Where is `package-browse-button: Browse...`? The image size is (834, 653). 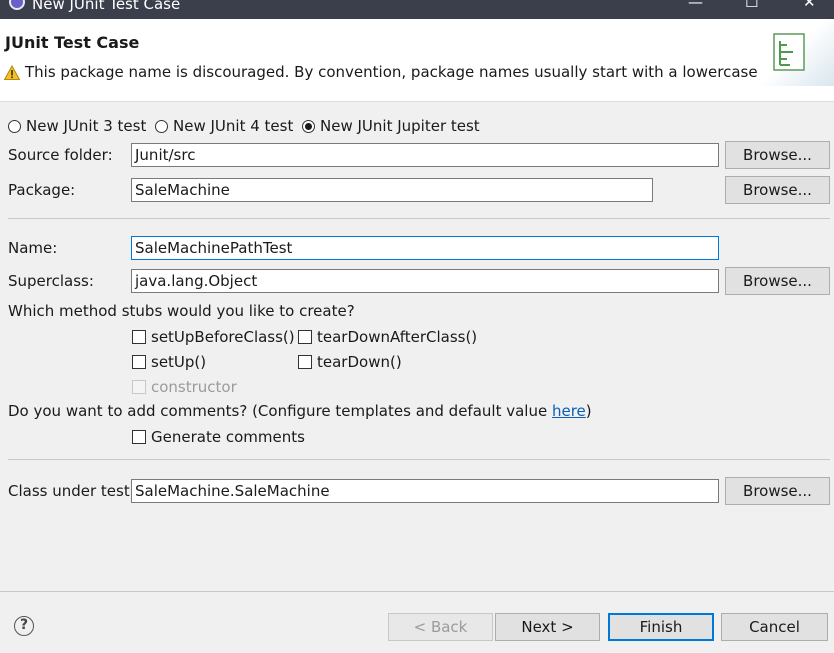
package-browse-button: Browse... is located at coordinates (777, 190).